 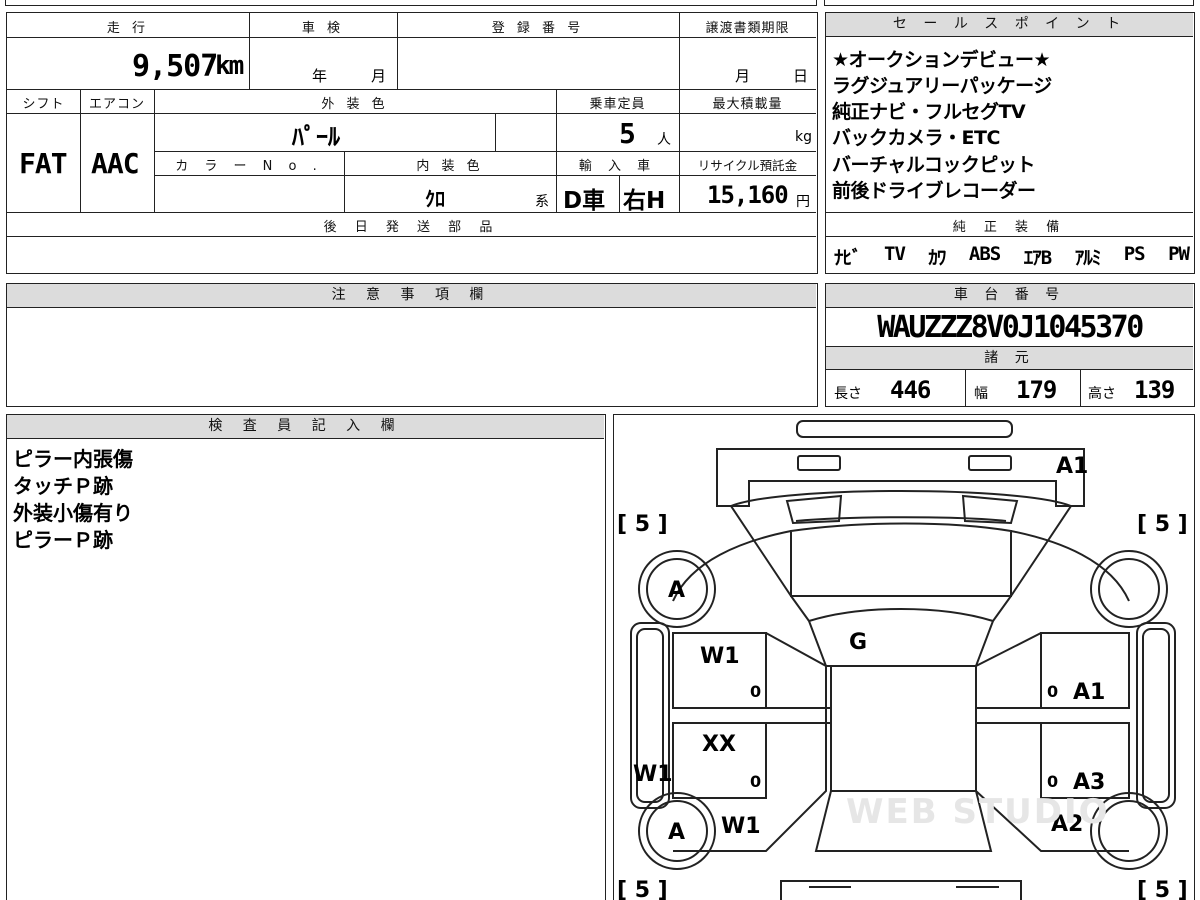 I want to click on mark-rear-left-fender: A, so click(x=676, y=832).